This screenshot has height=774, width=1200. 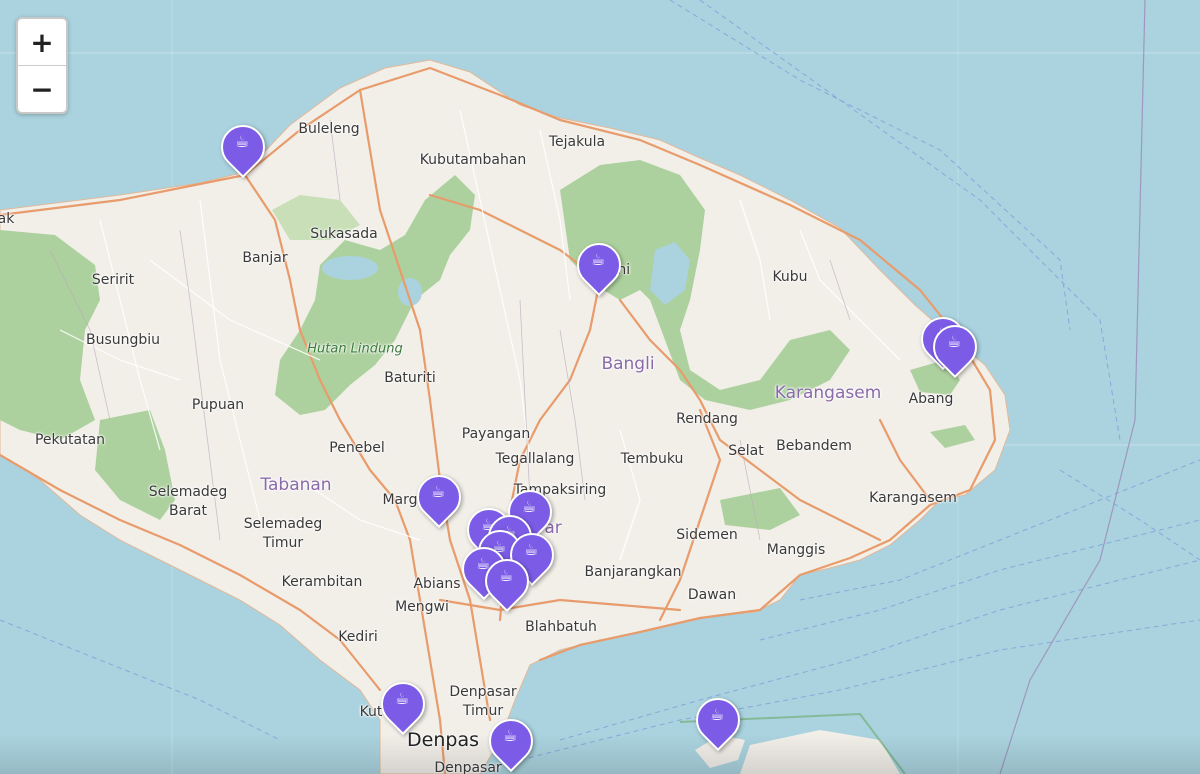 I want to click on place-label-tegallalang: Tegallalang, so click(x=535, y=459).